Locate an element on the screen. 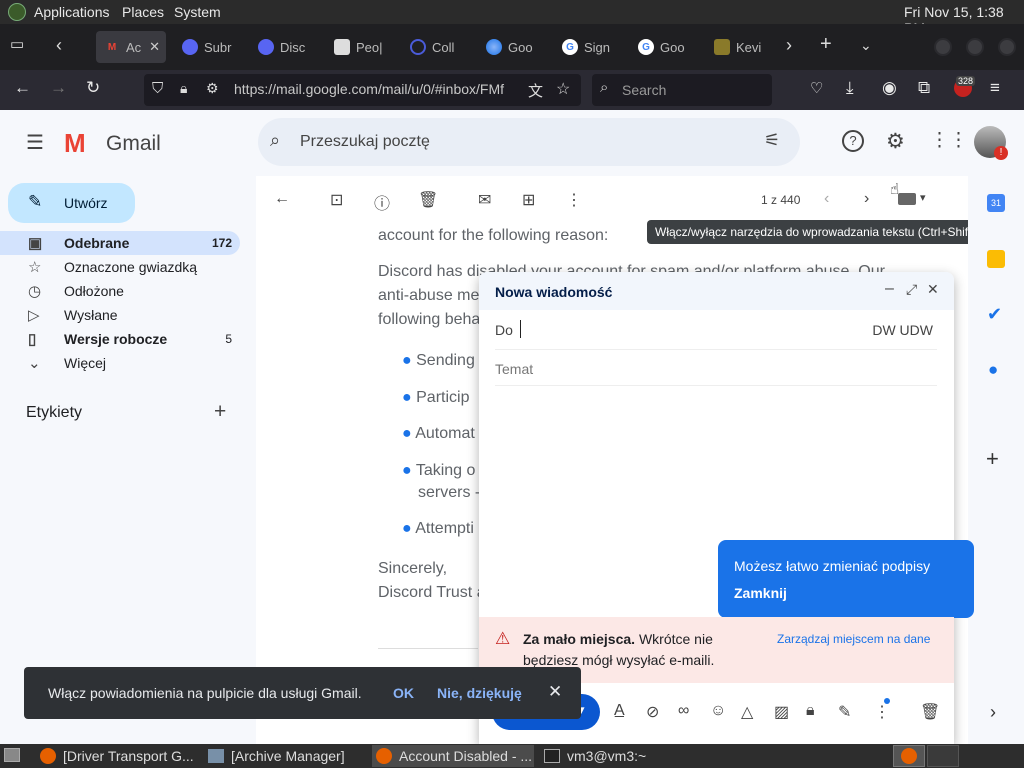  back-to-inbox-icon: ← is located at coordinates (282, 199).